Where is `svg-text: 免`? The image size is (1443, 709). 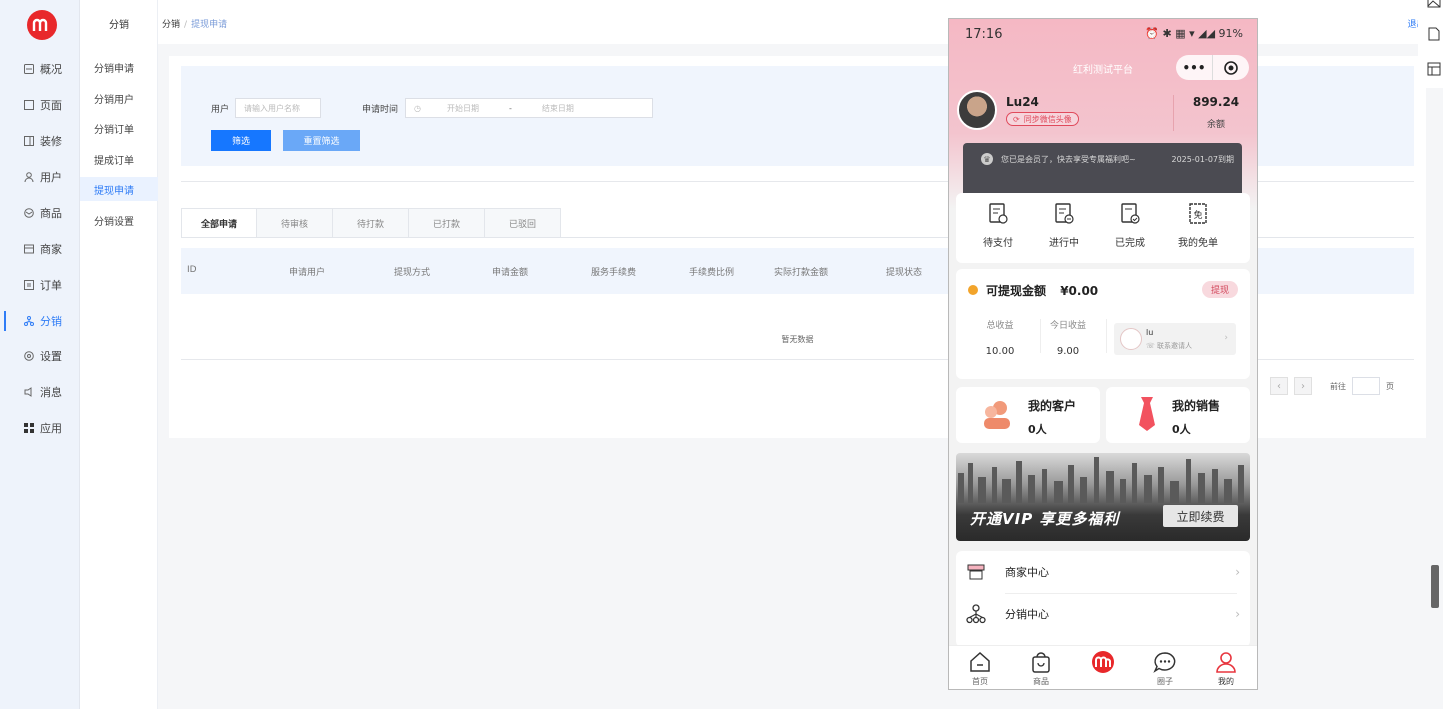 svg-text: 免 is located at coordinates (1197, 215).